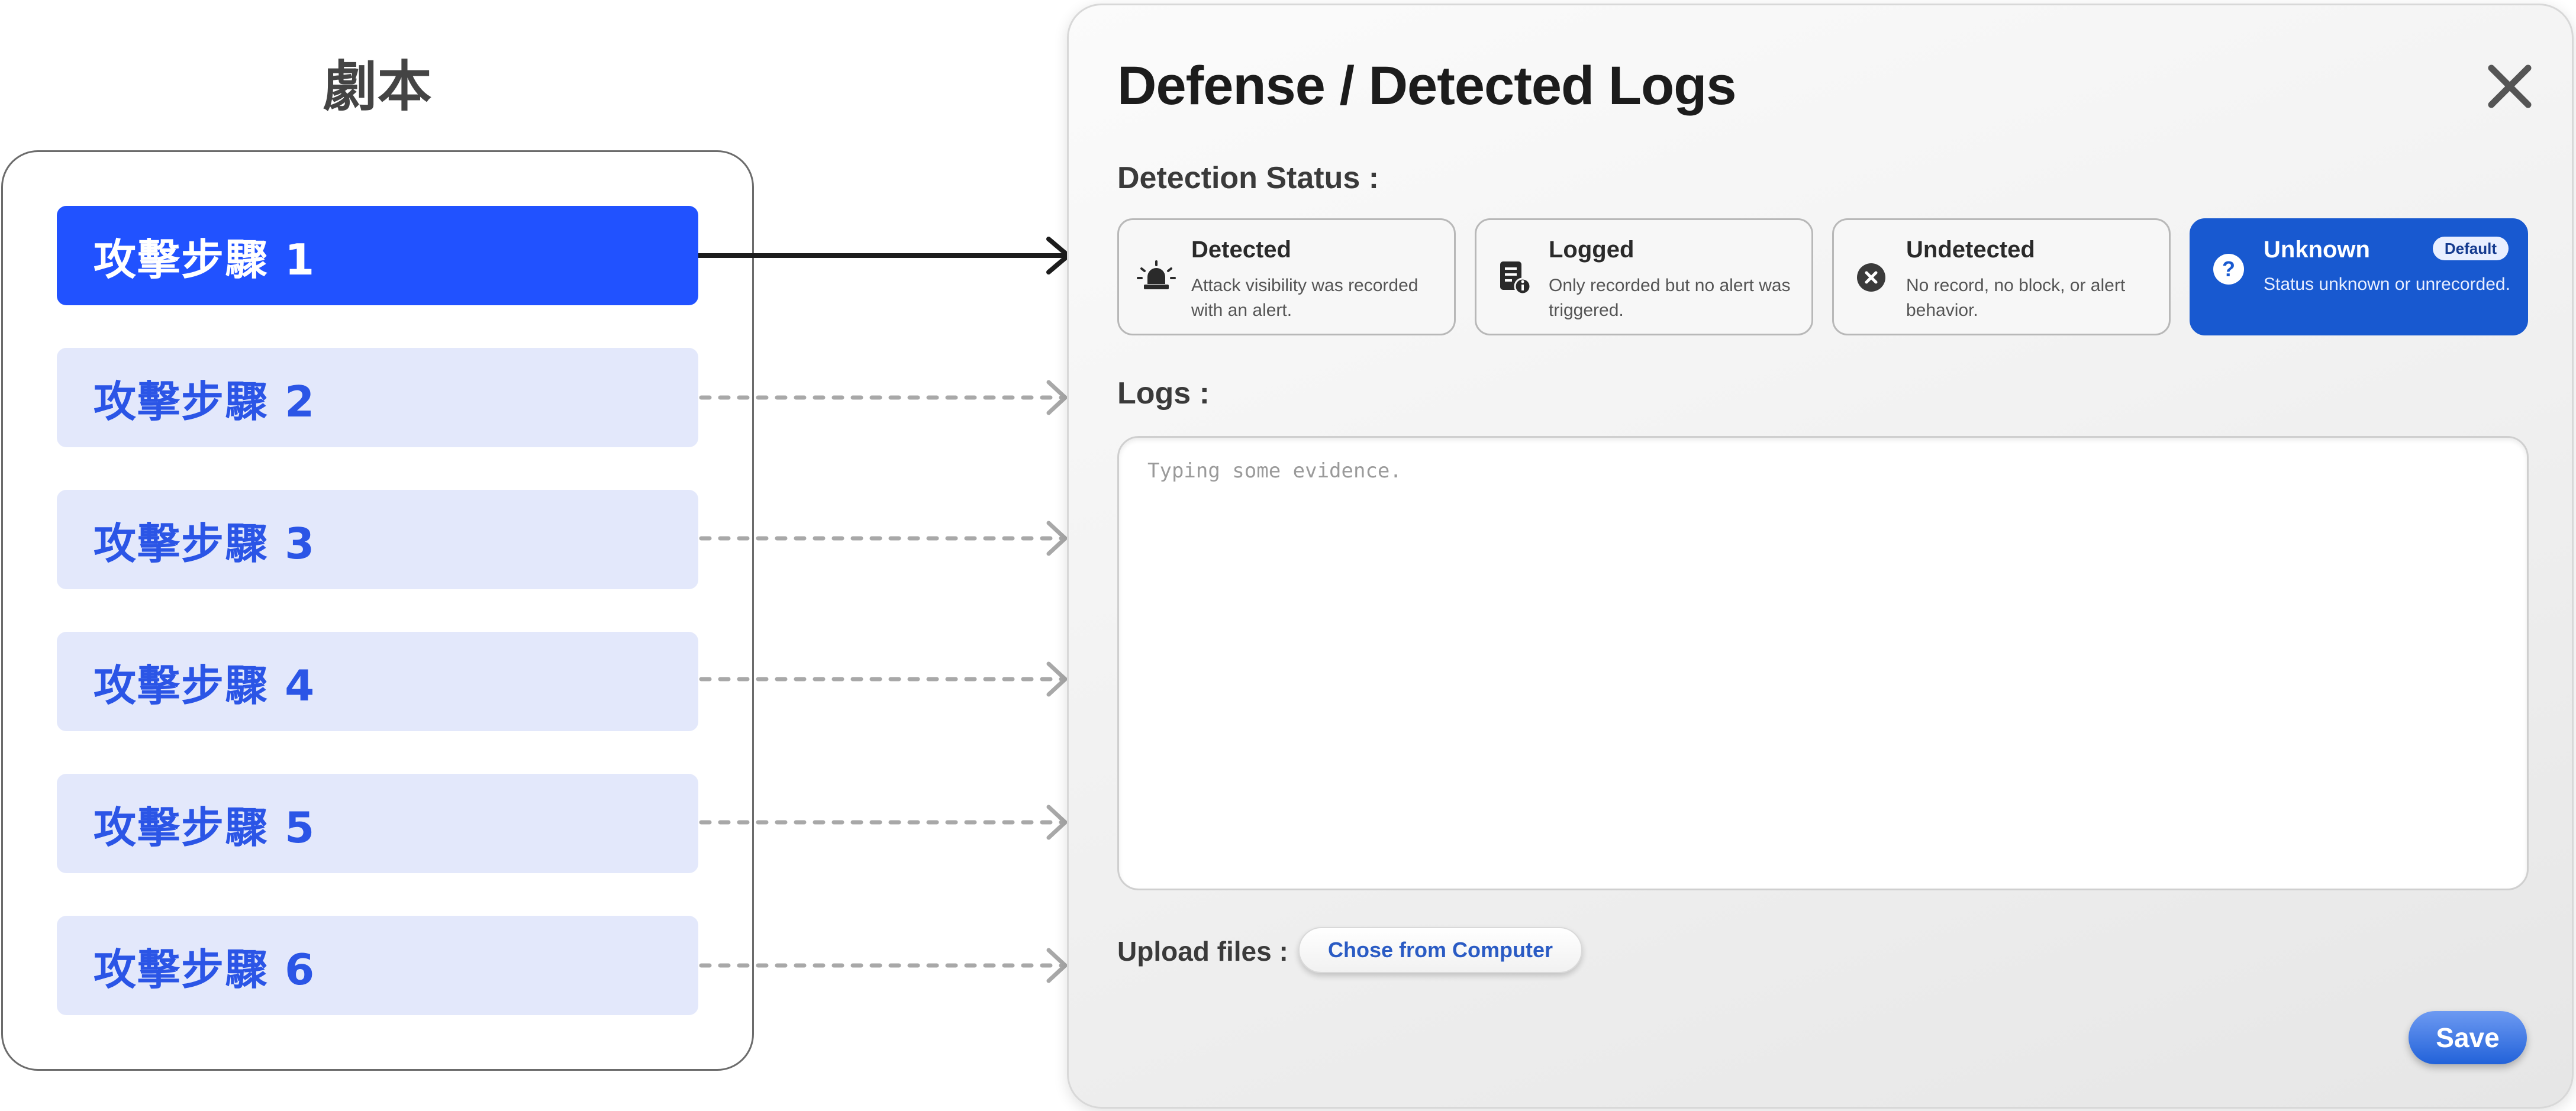 Image resolution: width=2576 pixels, height=1111 pixels. I want to click on modal-title: Defense / Detected Logs, so click(1427, 86).